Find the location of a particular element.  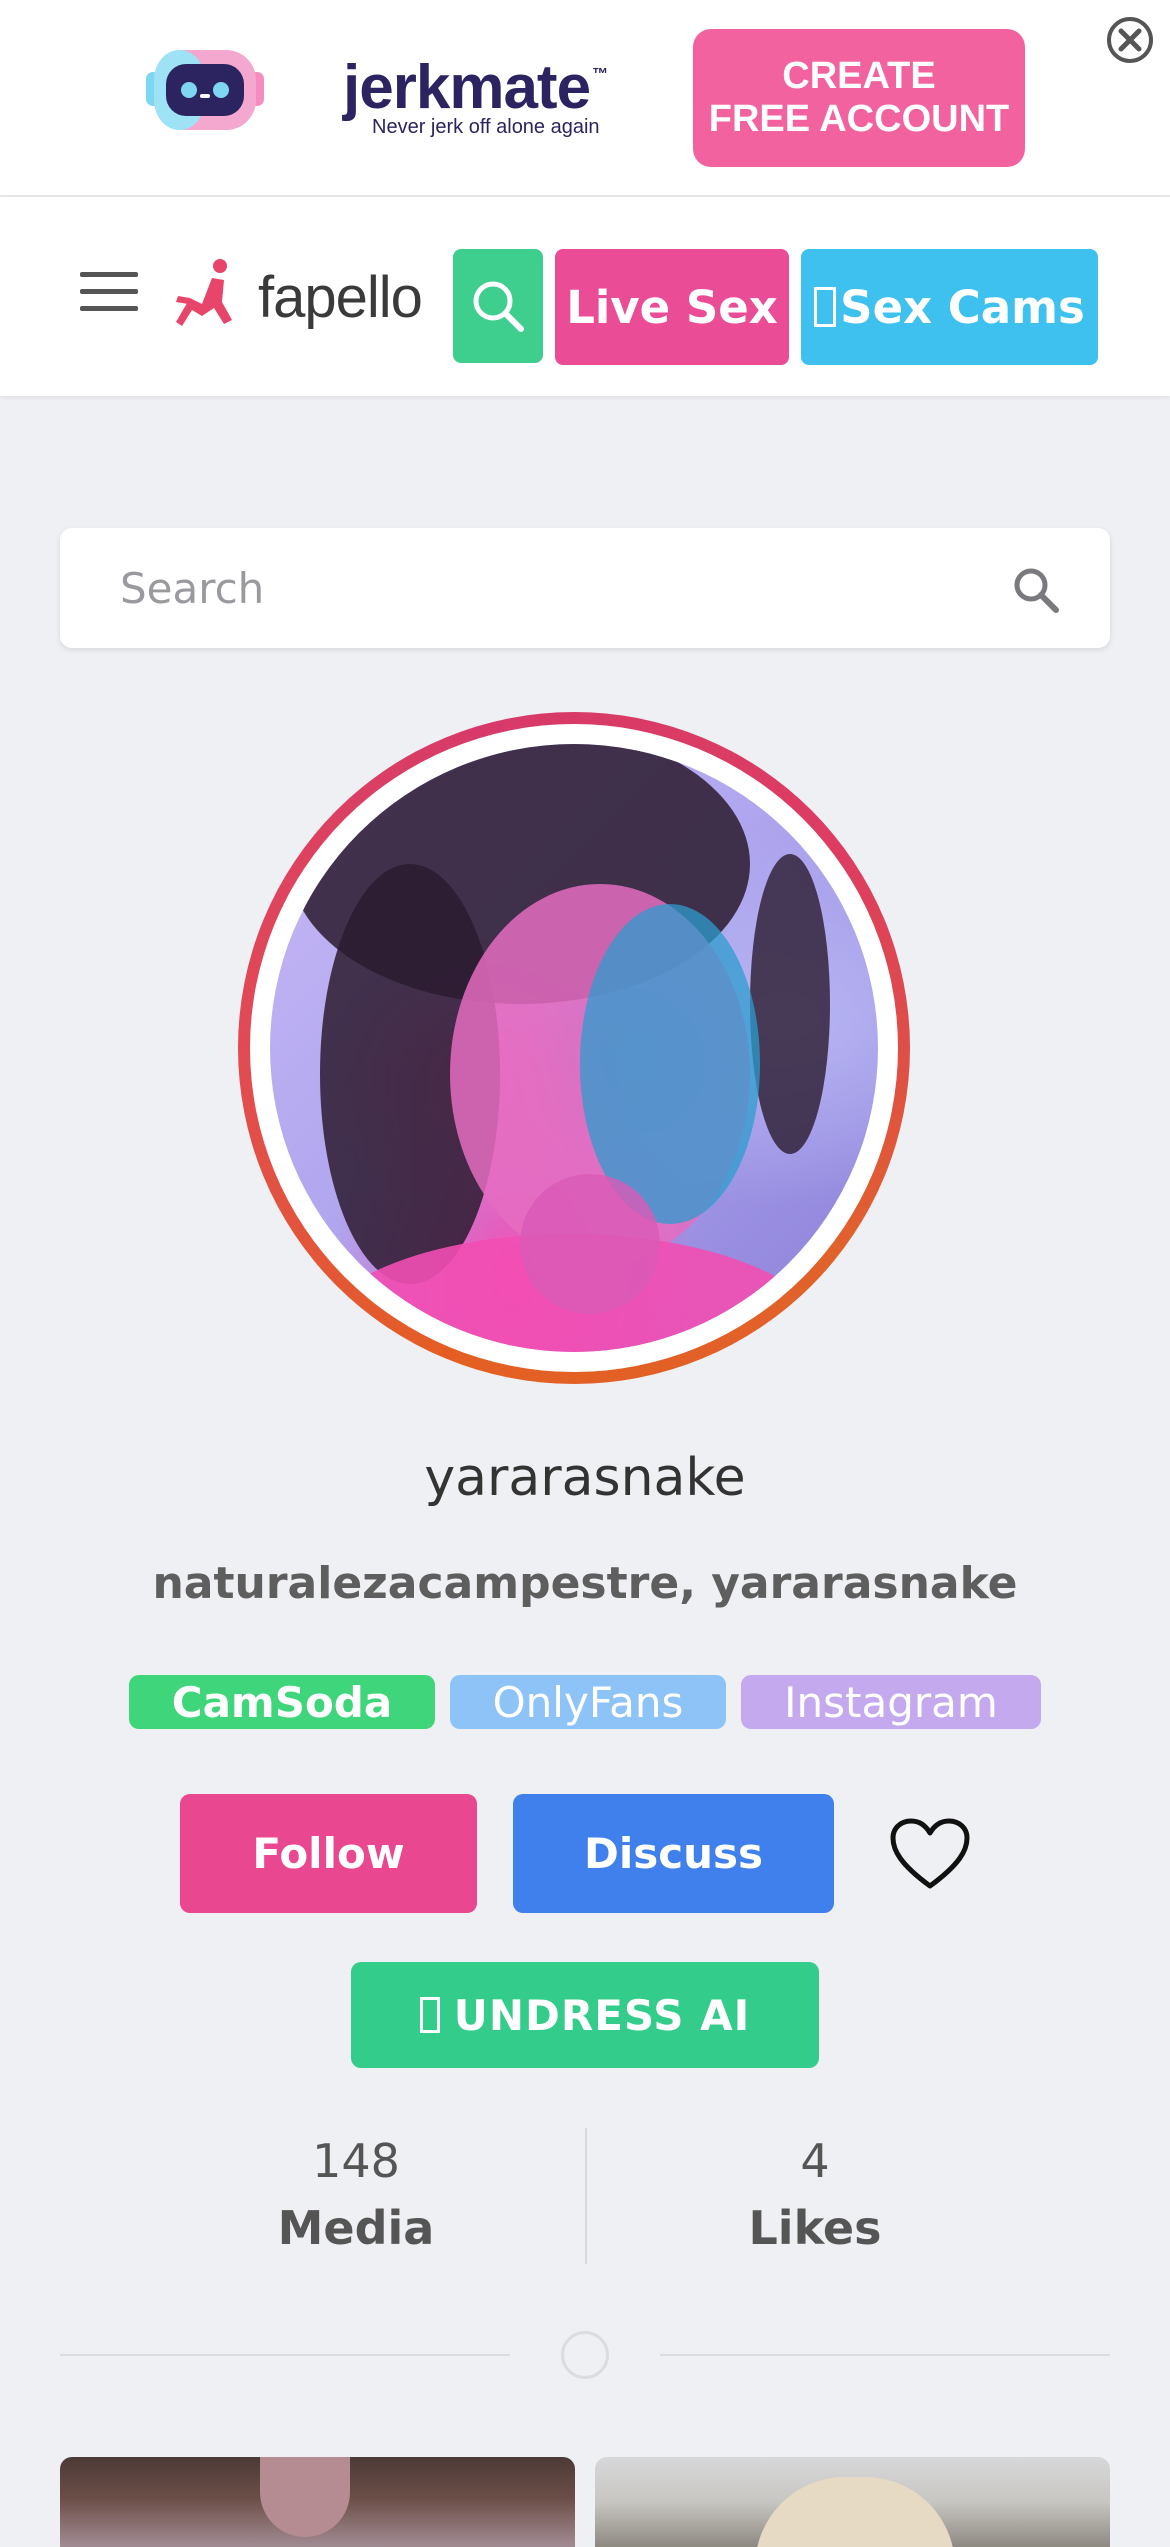

search-bar is located at coordinates (585, 588).